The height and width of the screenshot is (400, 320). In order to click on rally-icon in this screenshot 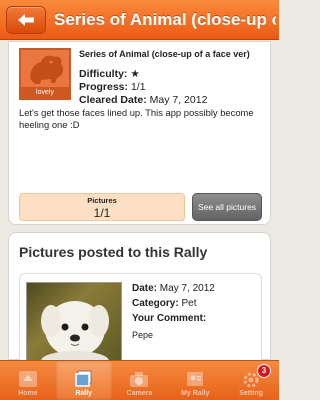, I will do `click(83, 378)`.